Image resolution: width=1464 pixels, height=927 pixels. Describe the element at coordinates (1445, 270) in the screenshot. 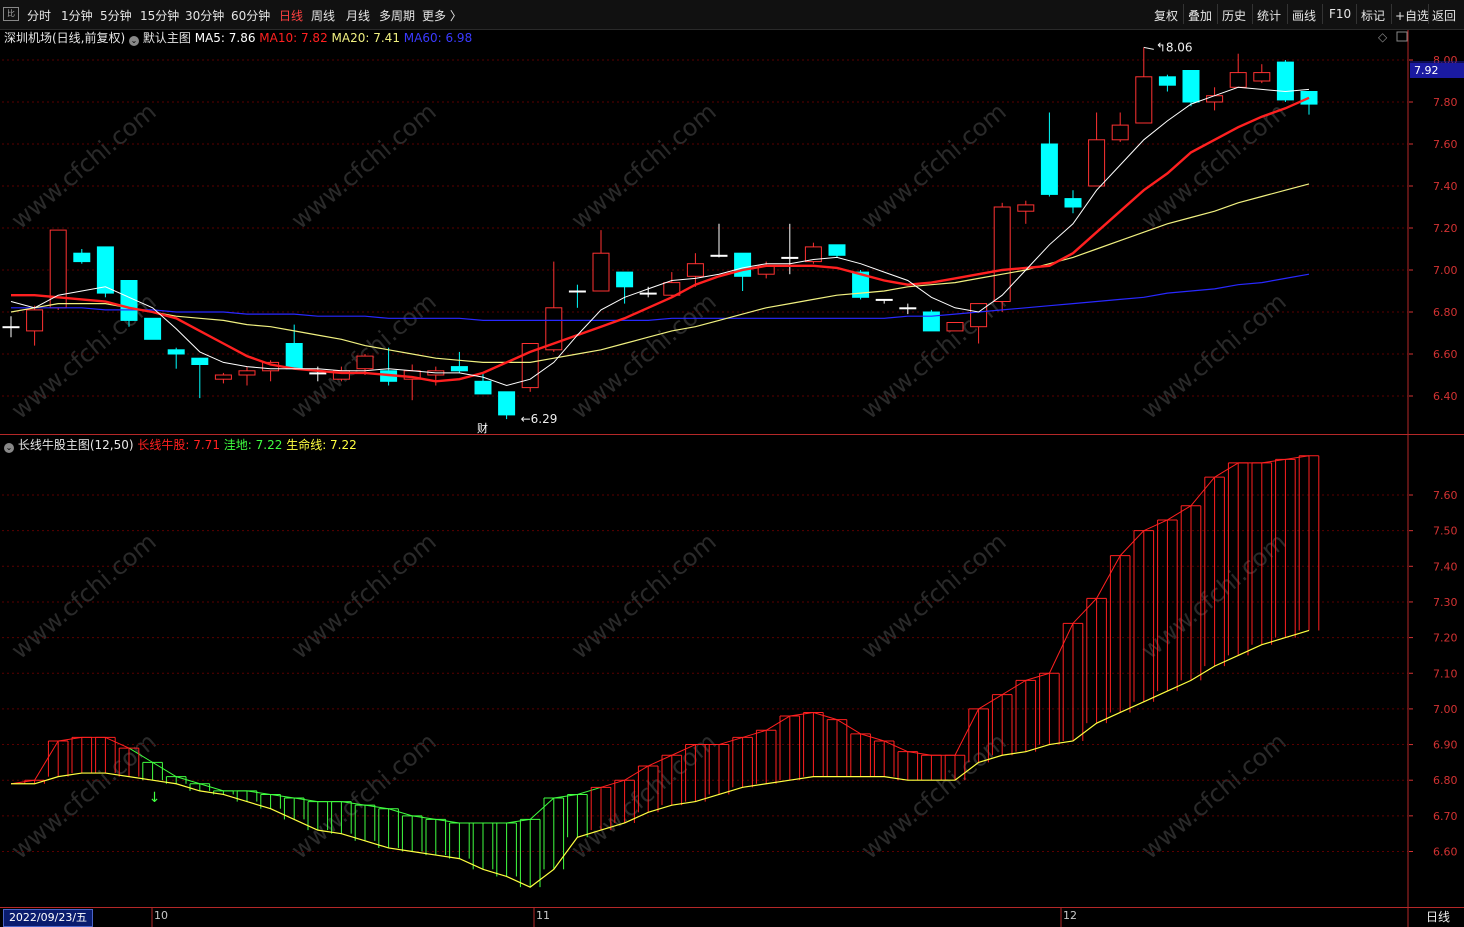

I see `main-price-tick: 7.00` at that location.